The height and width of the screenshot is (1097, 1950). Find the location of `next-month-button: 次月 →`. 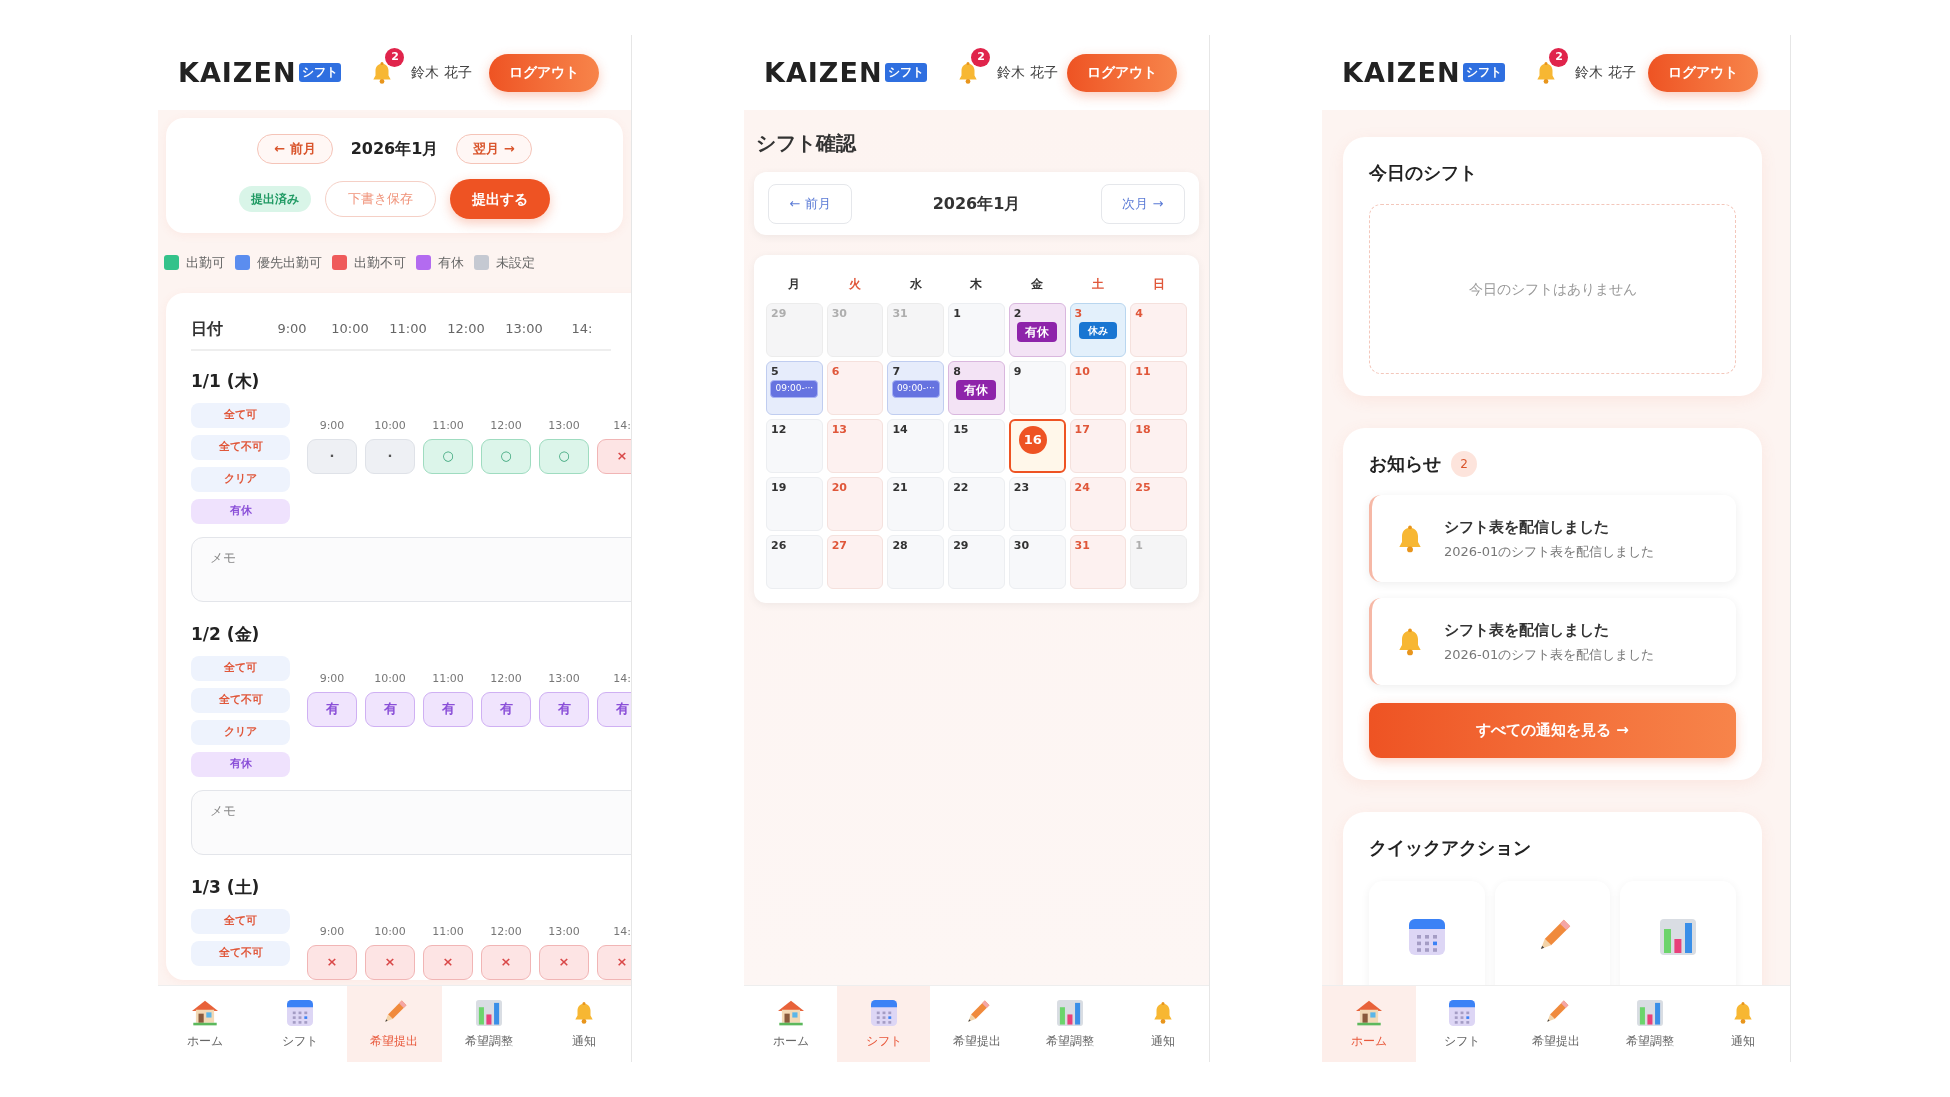

next-month-button: 次月 → is located at coordinates (1143, 203).